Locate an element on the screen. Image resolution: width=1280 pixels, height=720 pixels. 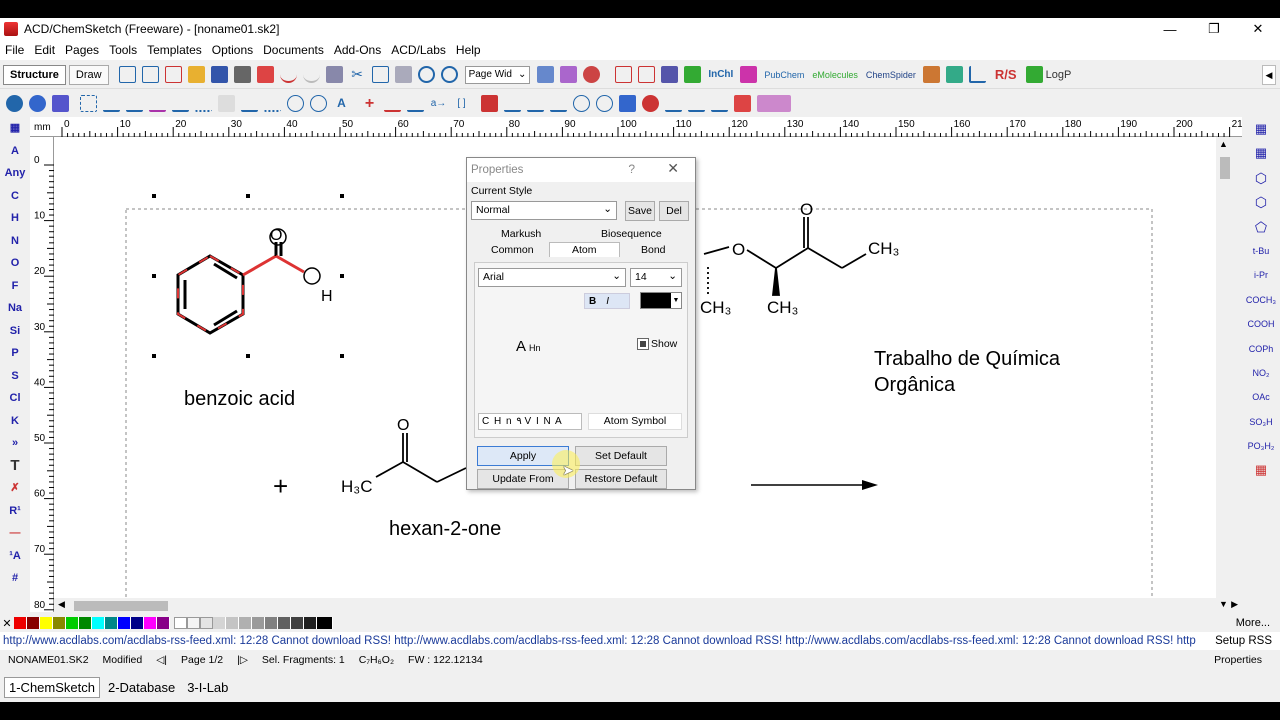
tautomer-icon is located at coordinates (954, 74).